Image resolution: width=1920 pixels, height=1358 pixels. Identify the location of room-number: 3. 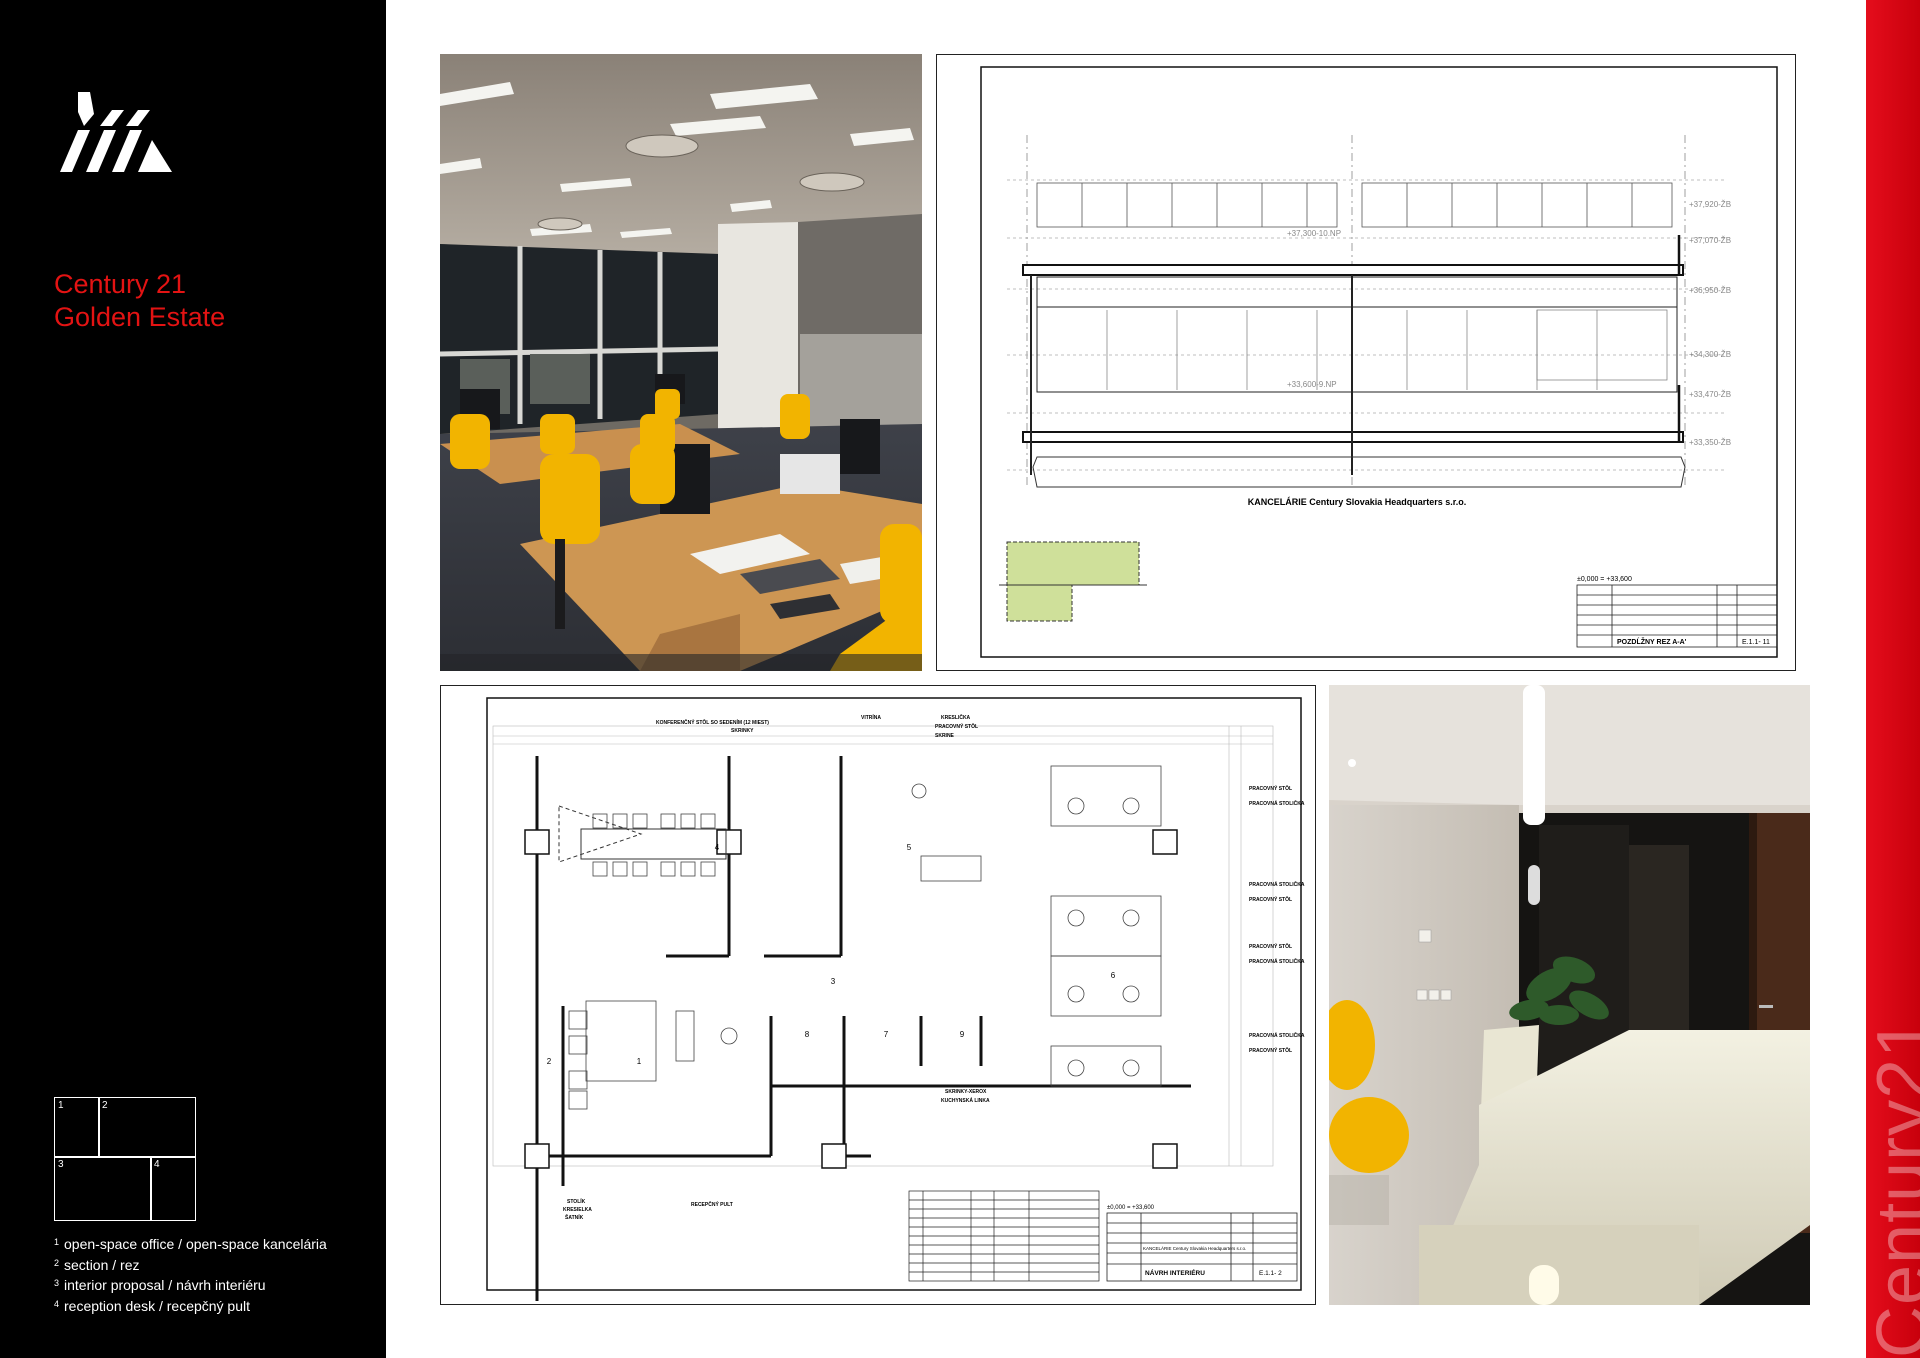
(833, 981).